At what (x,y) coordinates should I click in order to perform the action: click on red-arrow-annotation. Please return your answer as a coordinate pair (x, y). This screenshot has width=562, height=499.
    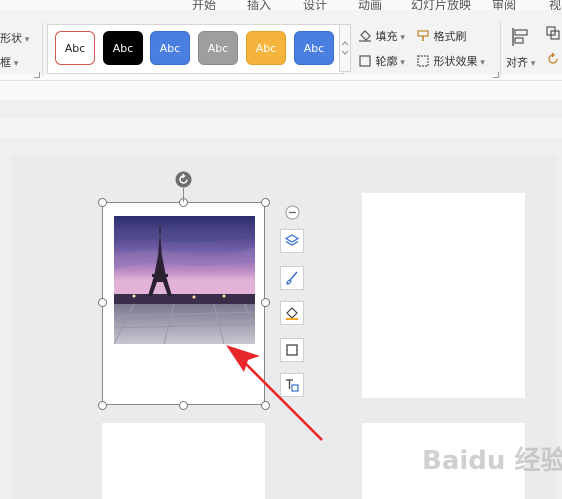
    Looking at the image, I should click on (274, 393).